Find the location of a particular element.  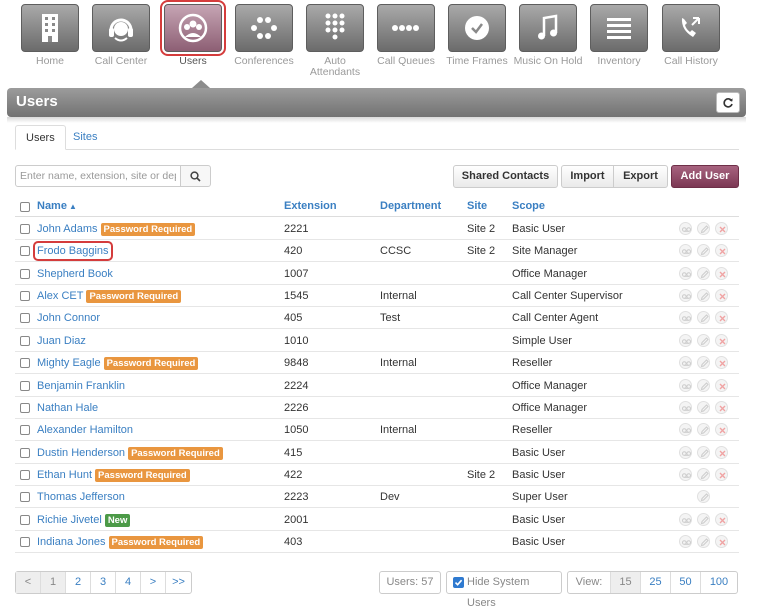

nav-call-queues: Call Queues is located at coordinates (406, 35).